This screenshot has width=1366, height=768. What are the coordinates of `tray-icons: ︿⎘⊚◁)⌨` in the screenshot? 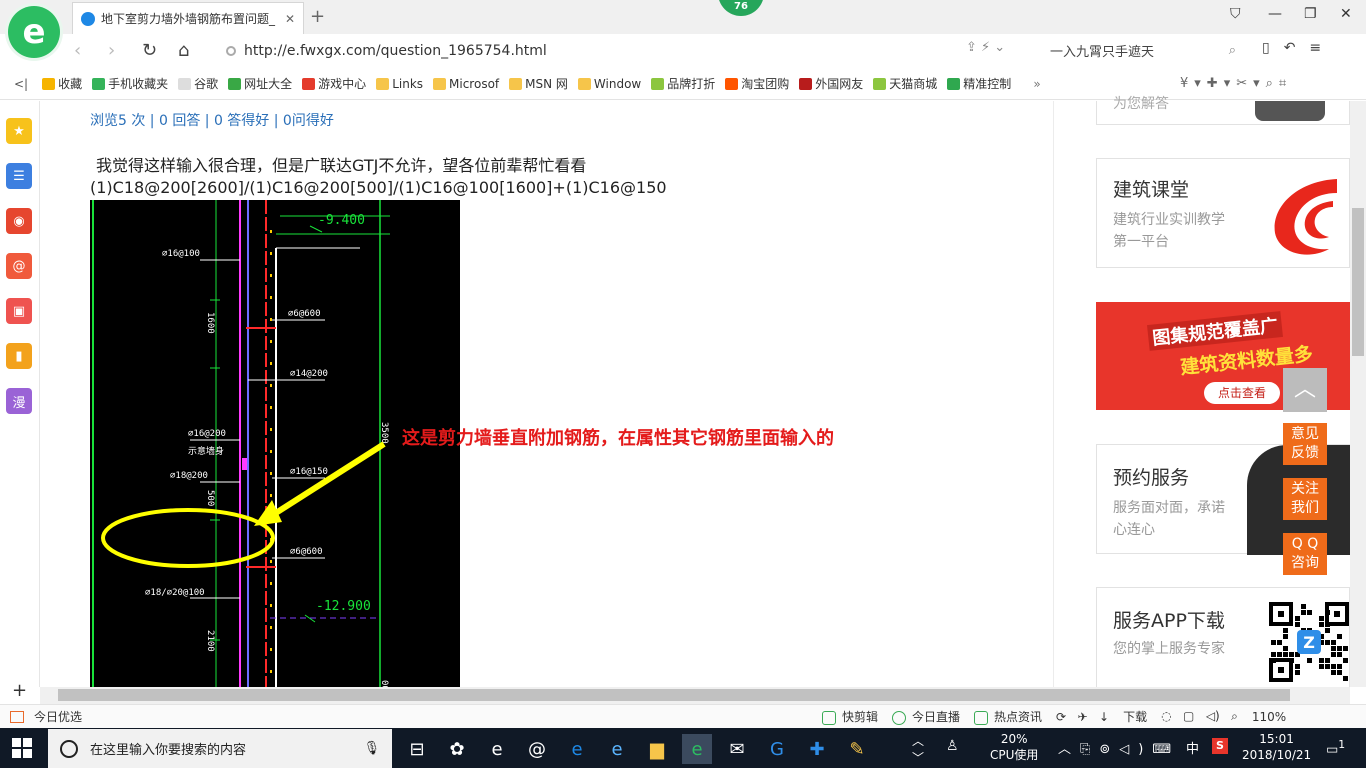 It's located at (1119, 747).